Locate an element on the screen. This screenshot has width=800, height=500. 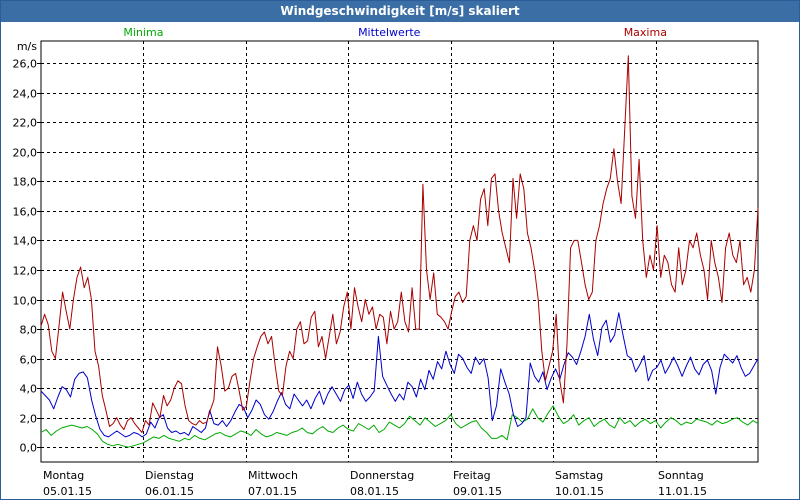
x-date-label: 06.01.15 is located at coordinates (169, 491).